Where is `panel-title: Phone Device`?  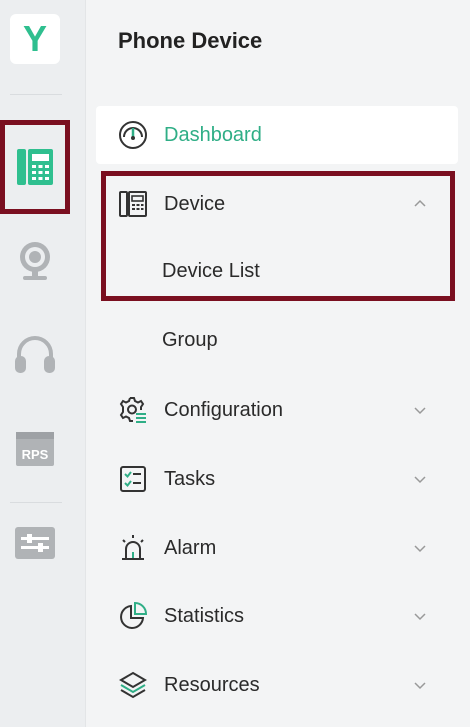 panel-title: Phone Device is located at coordinates (190, 40).